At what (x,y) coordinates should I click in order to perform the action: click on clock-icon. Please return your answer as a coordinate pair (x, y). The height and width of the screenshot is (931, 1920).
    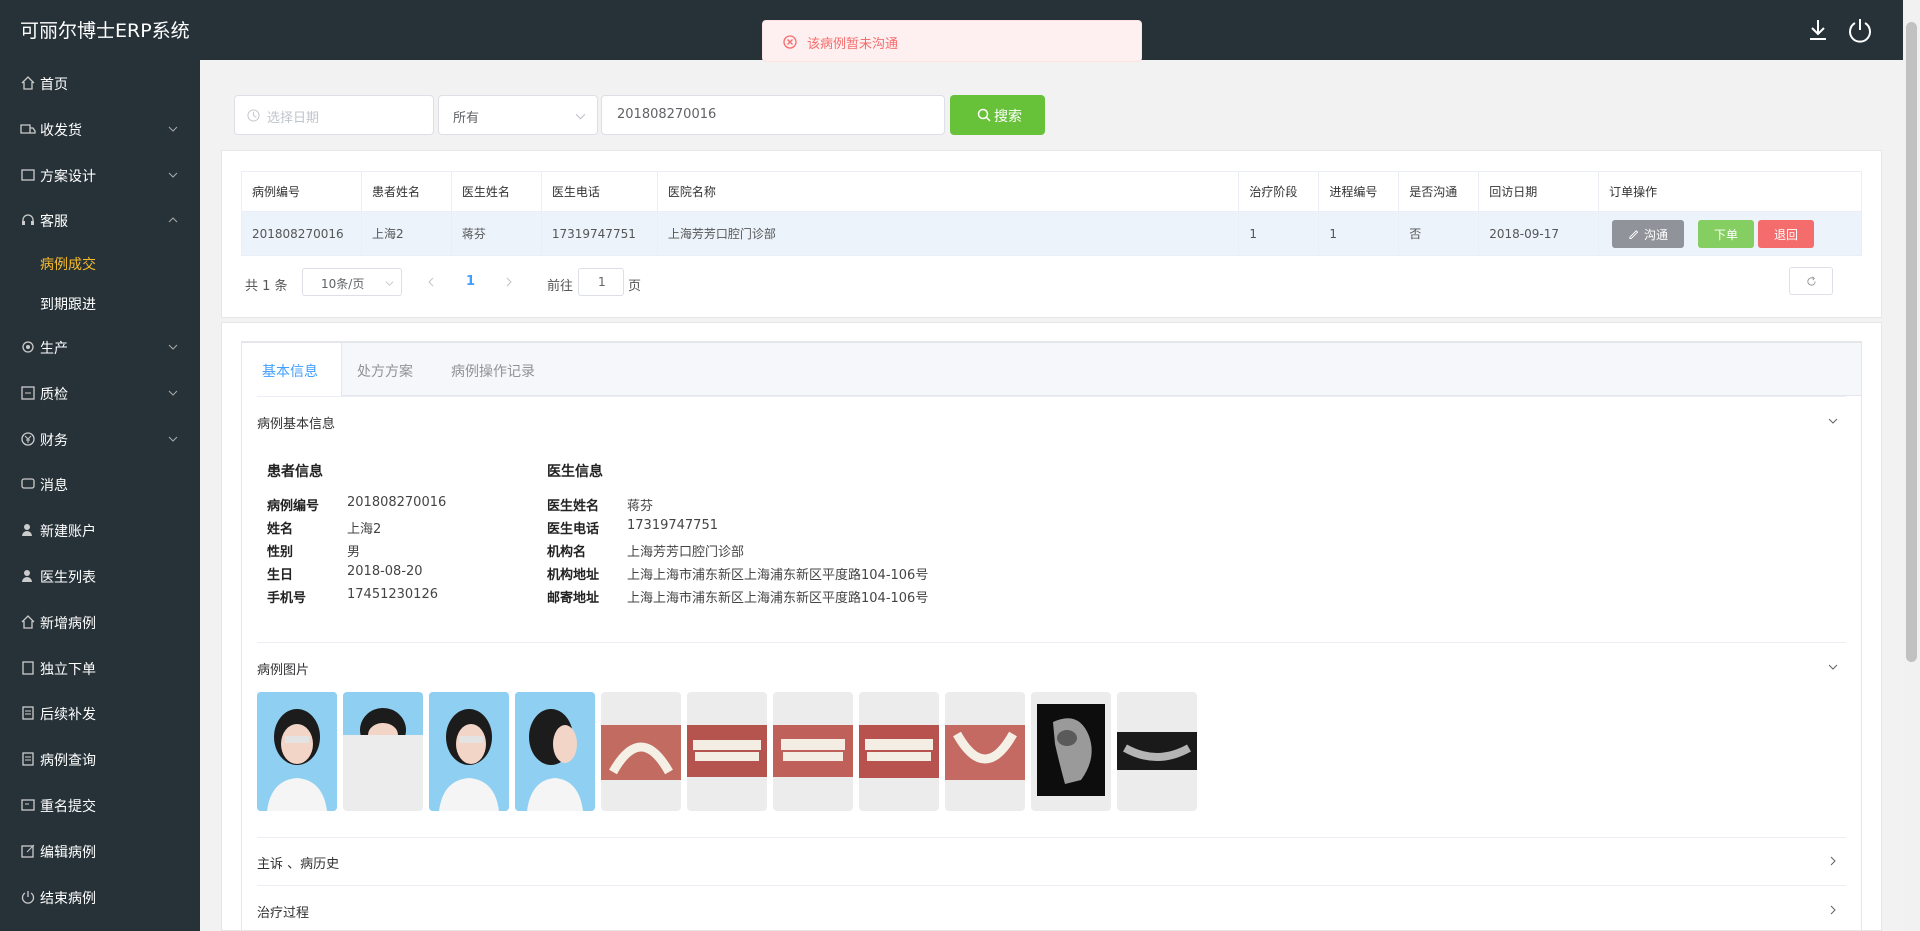
    Looking at the image, I should click on (253, 115).